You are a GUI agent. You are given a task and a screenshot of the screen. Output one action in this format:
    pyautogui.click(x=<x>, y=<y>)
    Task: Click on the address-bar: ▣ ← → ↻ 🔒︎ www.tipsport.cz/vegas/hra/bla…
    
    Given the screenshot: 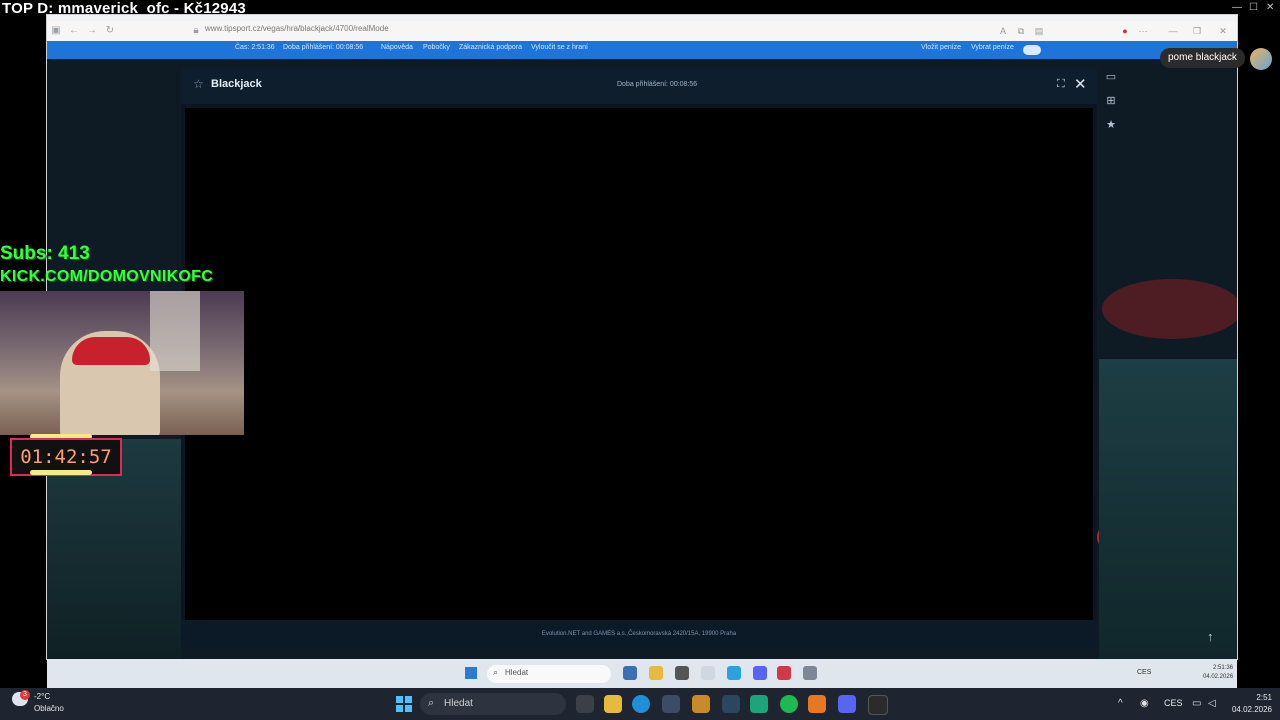 What is the action you would take?
    pyautogui.click(x=642, y=31)
    